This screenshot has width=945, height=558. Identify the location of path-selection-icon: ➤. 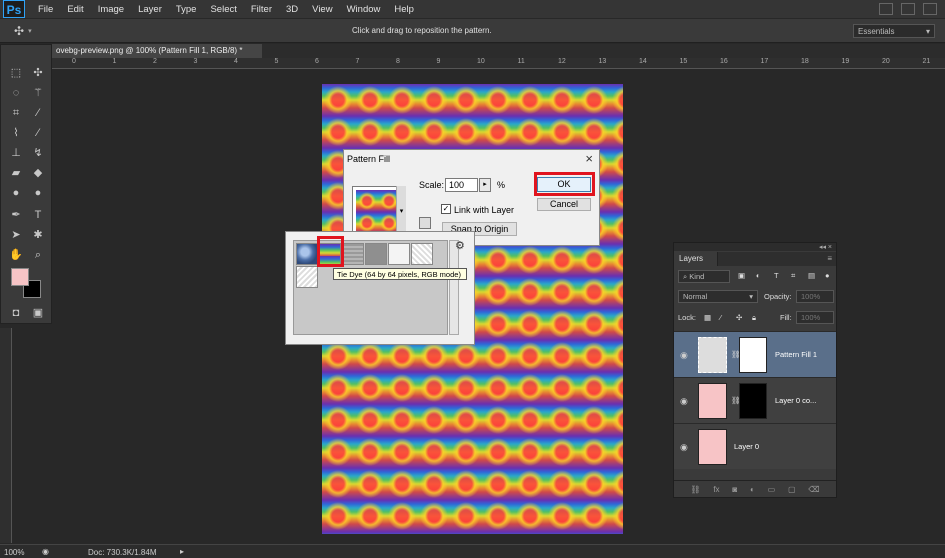
(16, 235).